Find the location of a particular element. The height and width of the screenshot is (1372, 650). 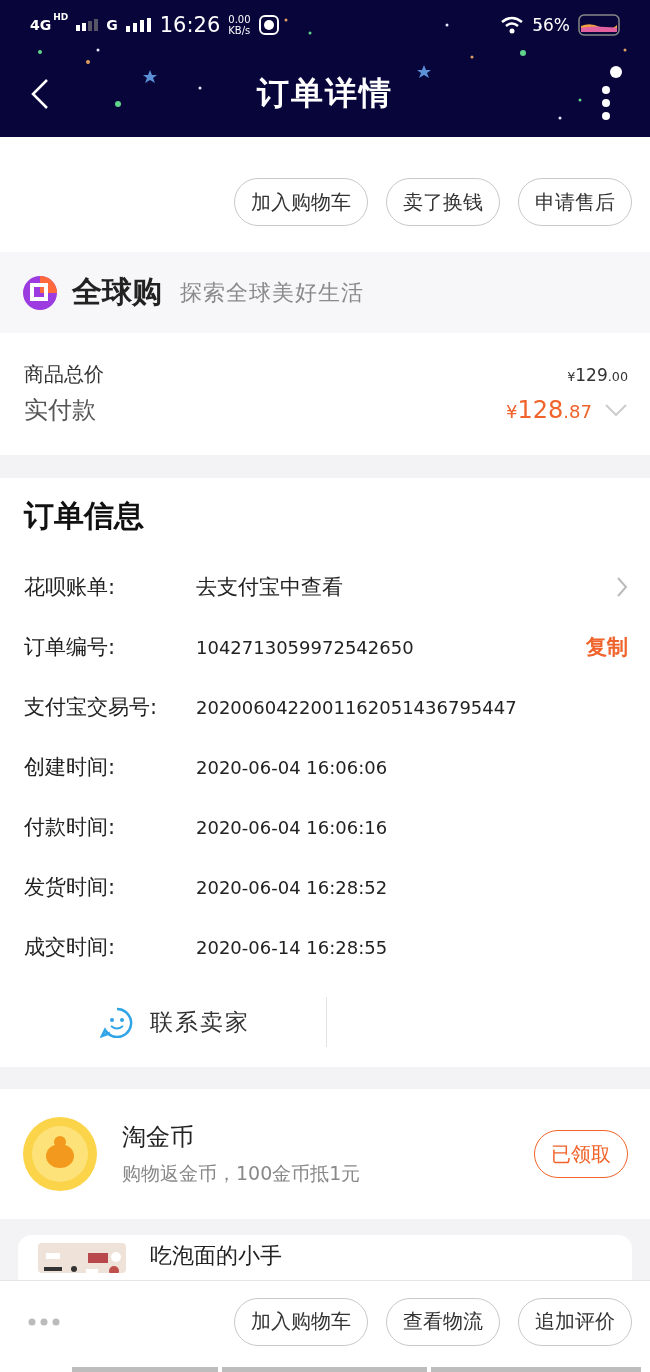

info-label: 支付宝交易号: is located at coordinates (91, 707).